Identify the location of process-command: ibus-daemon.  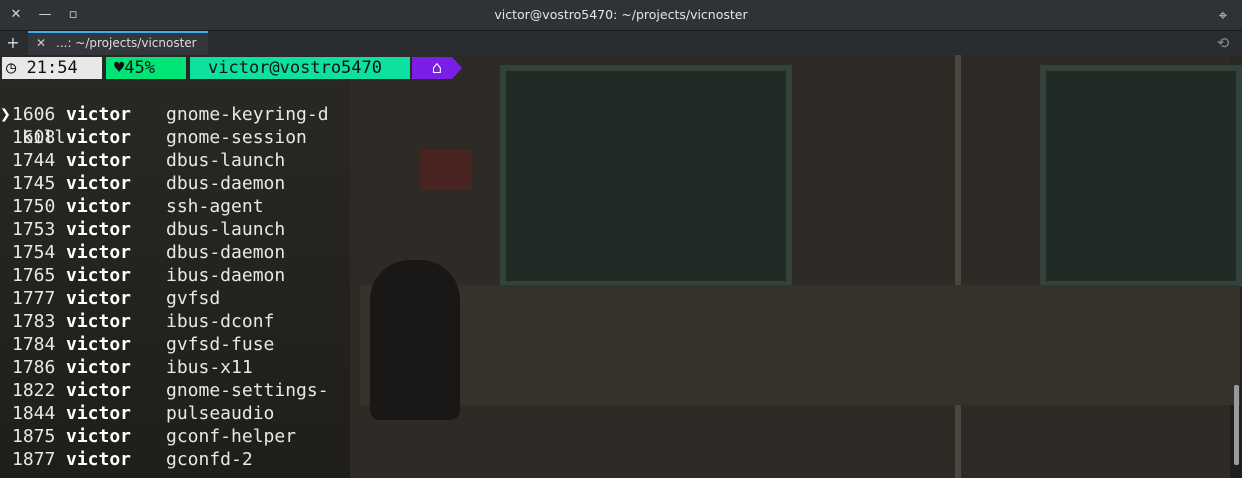
(226, 275).